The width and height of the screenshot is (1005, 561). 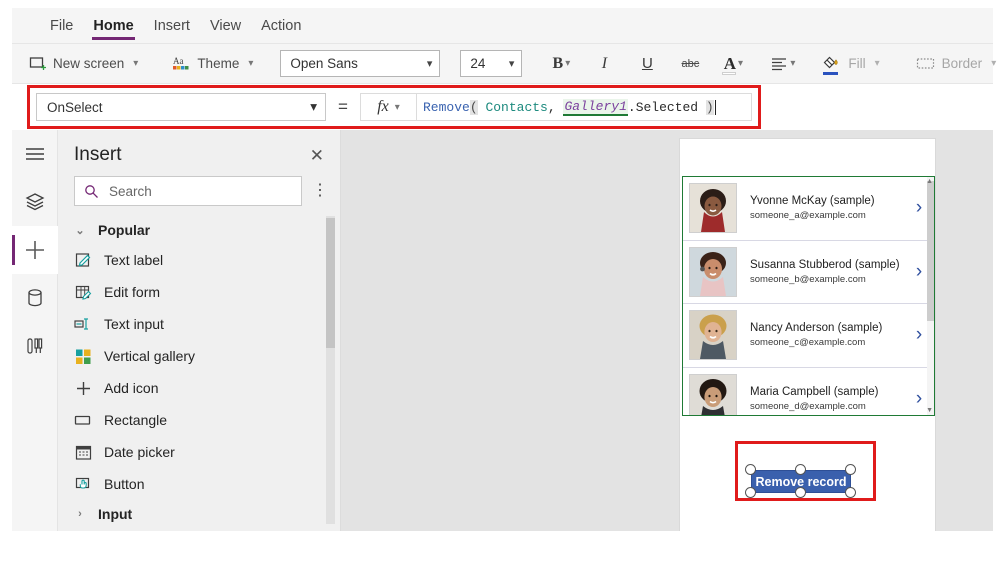 I want to click on resize-handle-top-left, so click(x=750, y=469).